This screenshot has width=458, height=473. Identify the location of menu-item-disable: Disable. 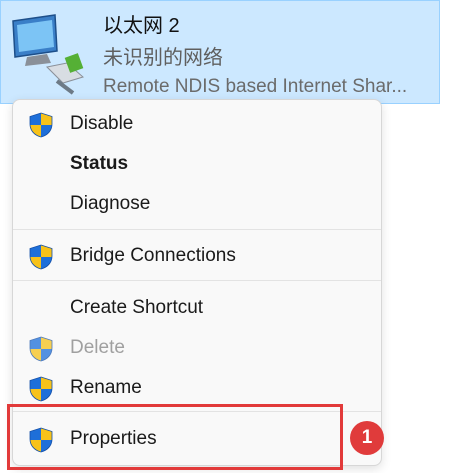
(197, 125).